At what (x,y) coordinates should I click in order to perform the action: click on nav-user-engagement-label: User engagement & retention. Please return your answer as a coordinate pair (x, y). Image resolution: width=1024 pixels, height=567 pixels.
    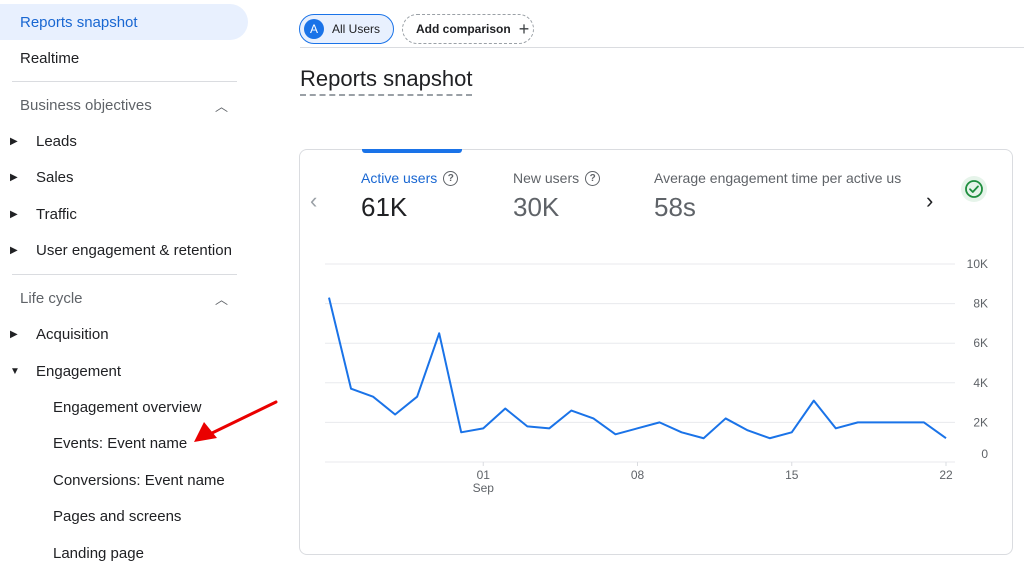
    Looking at the image, I should click on (134, 250).